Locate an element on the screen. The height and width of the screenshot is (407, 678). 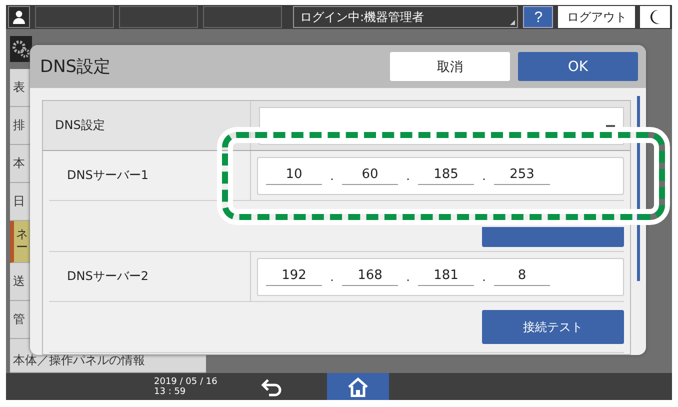
logout-button: ログアウト is located at coordinates (597, 17).